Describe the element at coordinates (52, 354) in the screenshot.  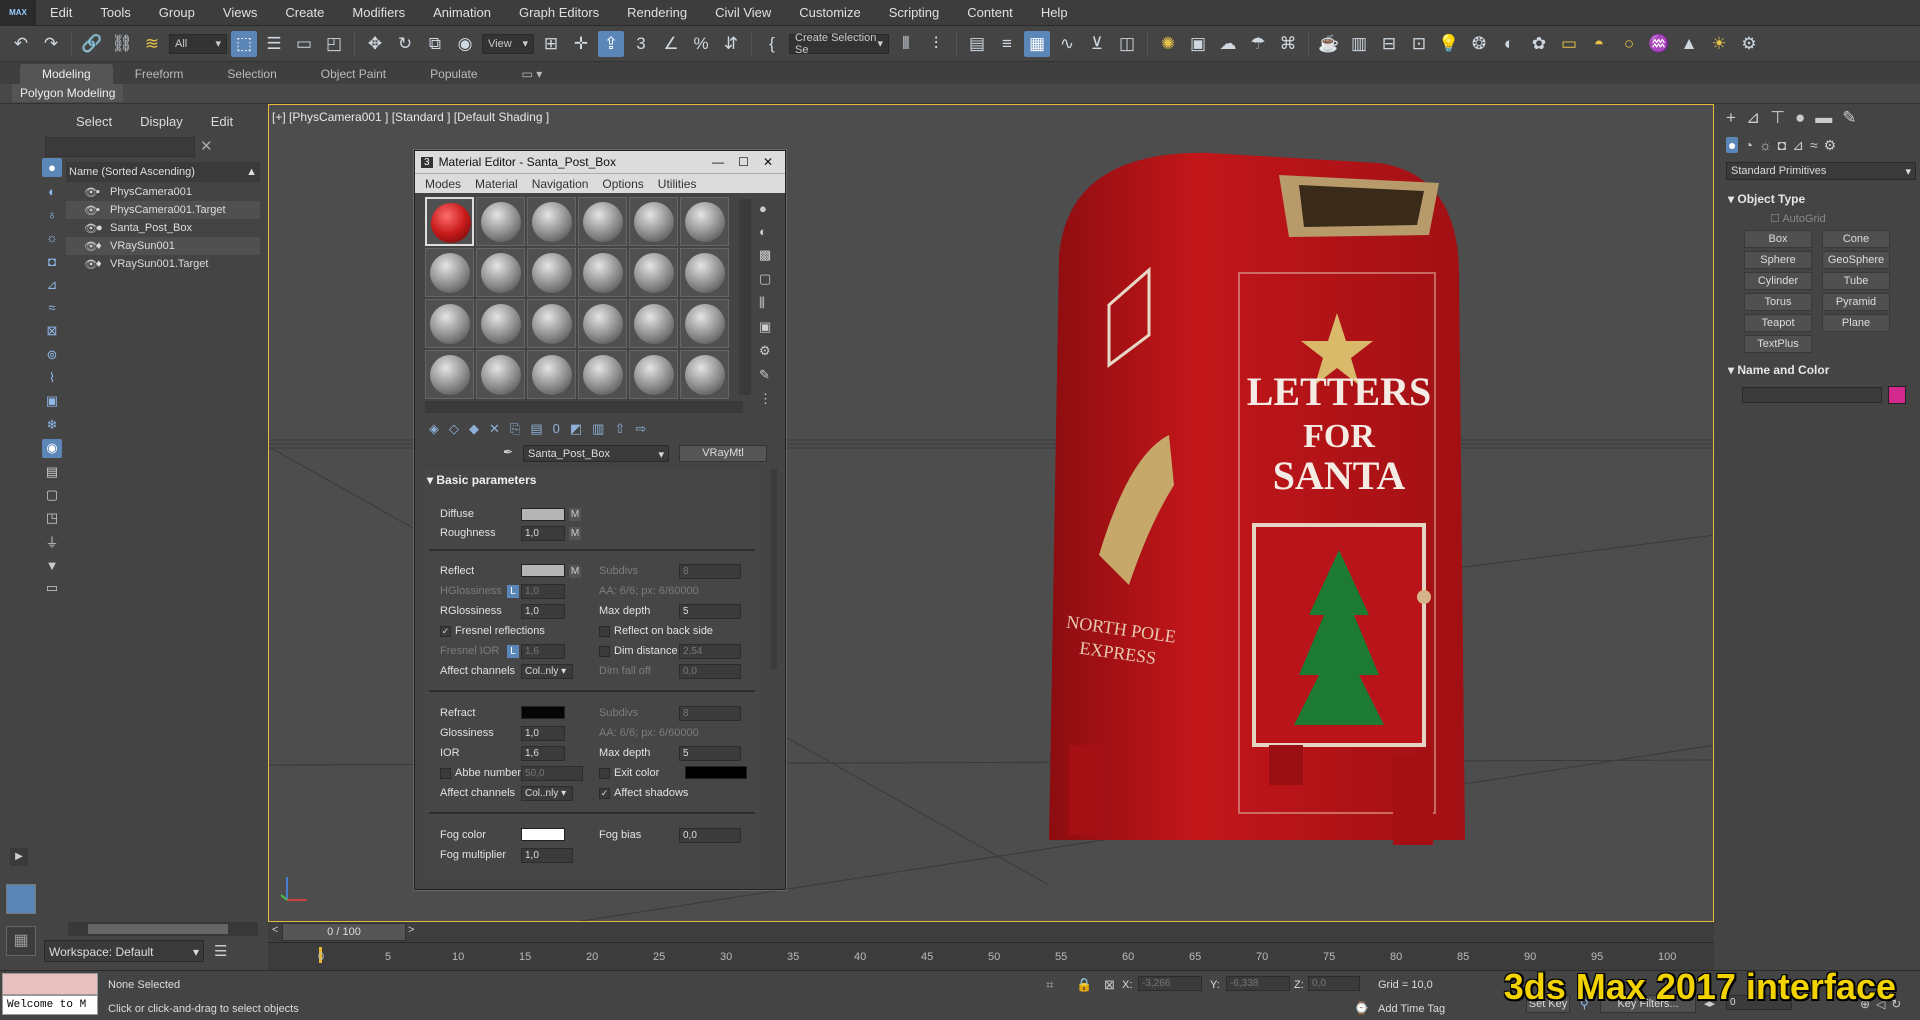
I see `display-xrefs-icon: ⊚` at that location.